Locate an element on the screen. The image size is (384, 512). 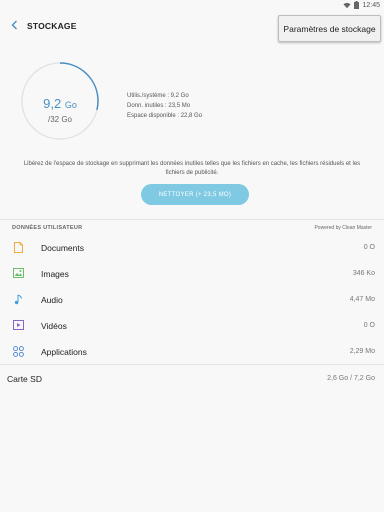
row-size: 4,47 Mo is located at coordinates (362, 299).